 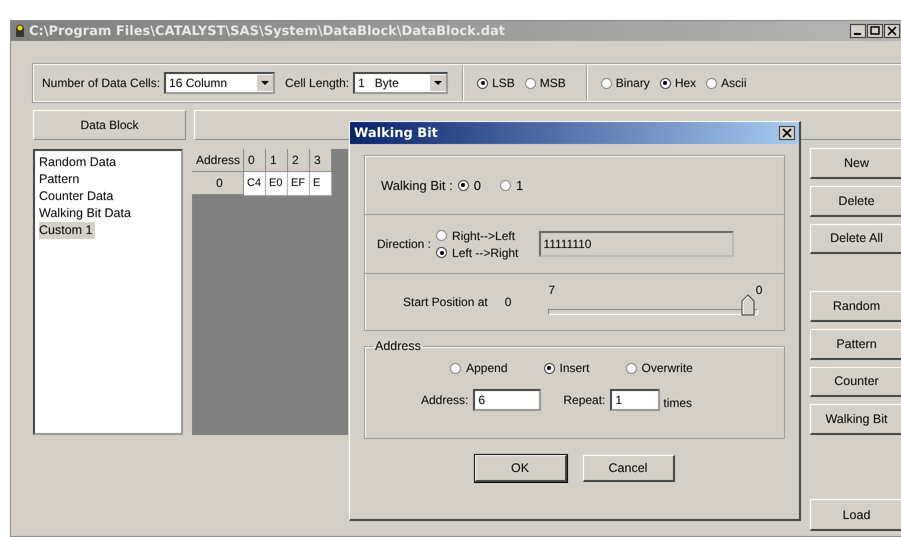 I want to click on start-position-value: 0, so click(x=508, y=302).